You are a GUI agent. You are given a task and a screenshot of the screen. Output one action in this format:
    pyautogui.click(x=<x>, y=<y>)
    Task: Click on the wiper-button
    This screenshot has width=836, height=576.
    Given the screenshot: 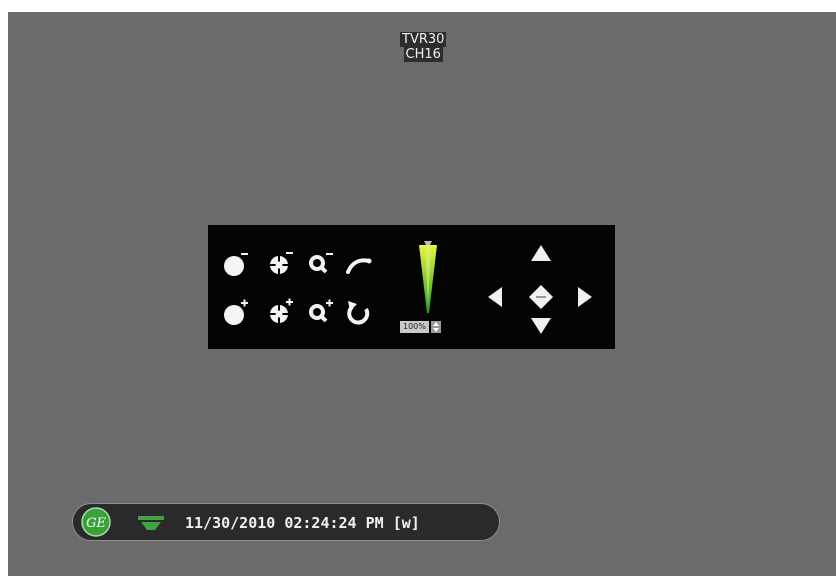 What is the action you would take?
    pyautogui.click(x=358, y=264)
    